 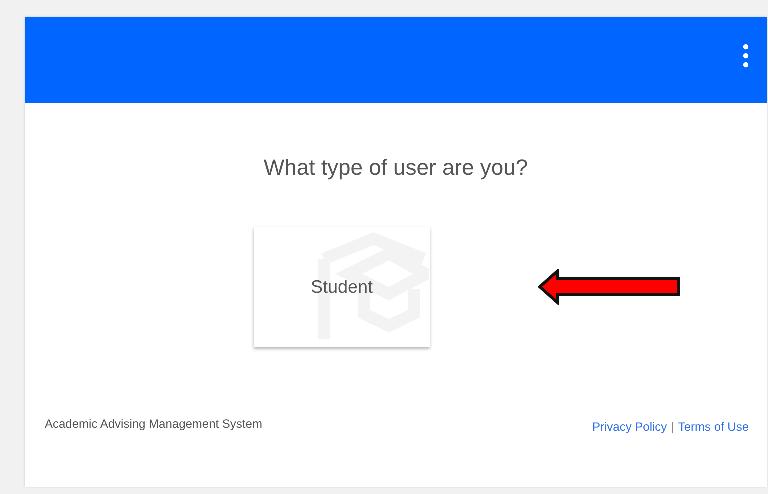 I want to click on more-vertical-icon, so click(x=746, y=56).